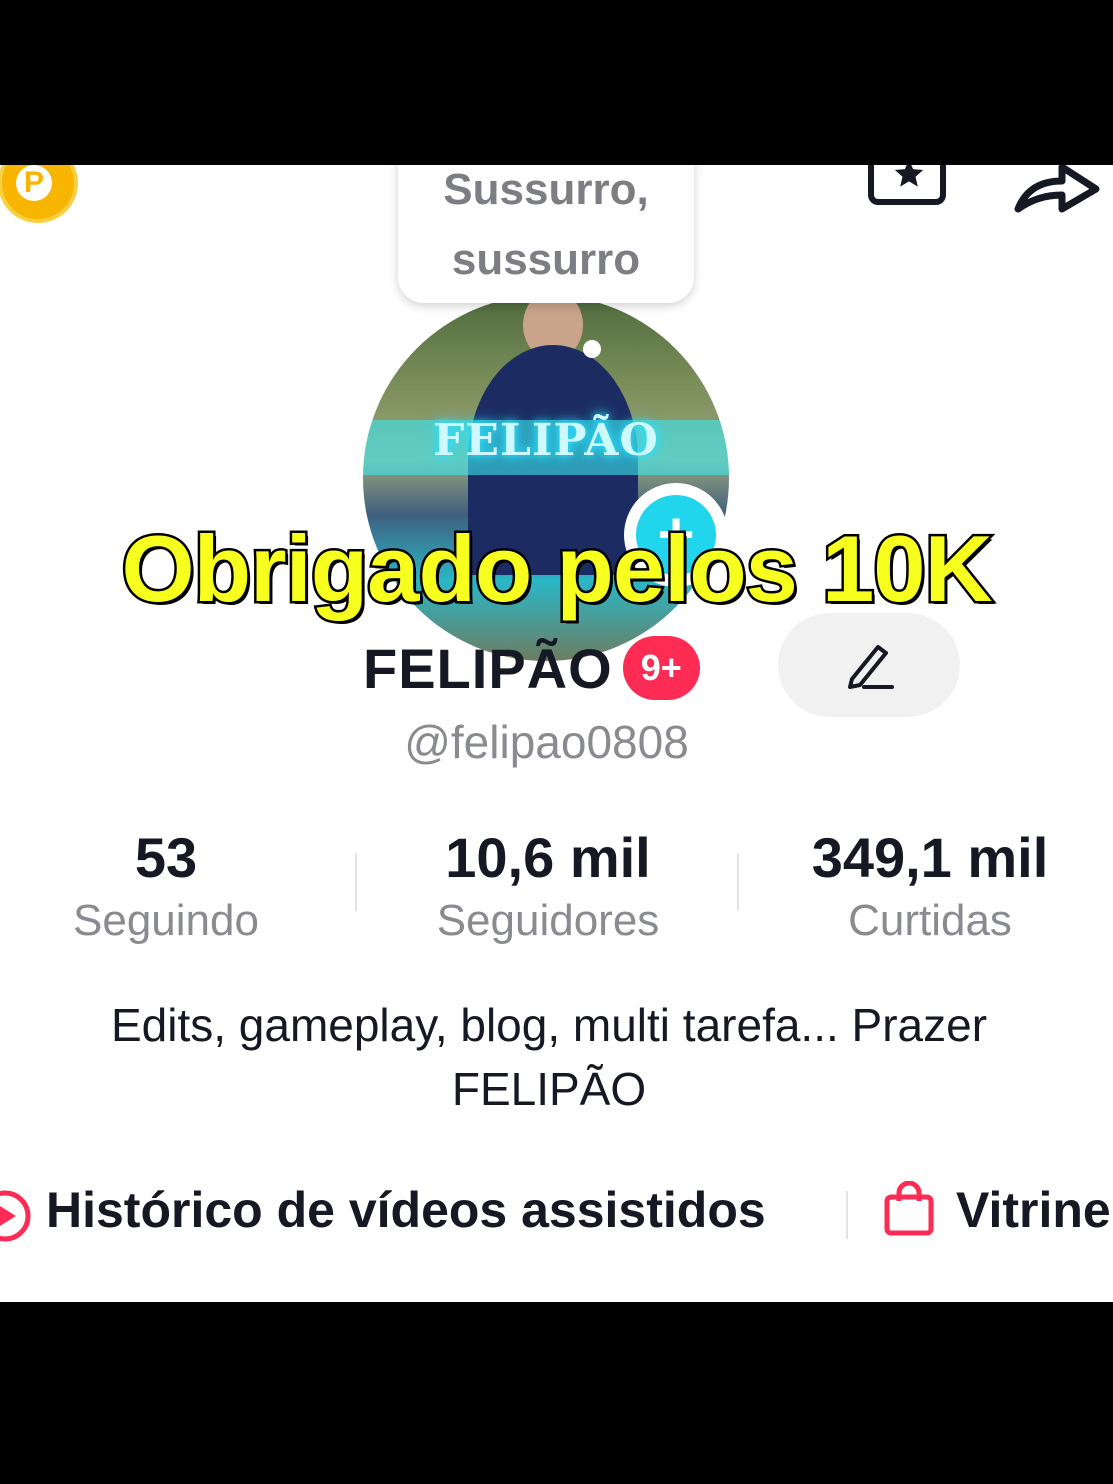 Image resolution: width=1113 pixels, height=1484 pixels. What do you see at coordinates (1057, 192) in the screenshot?
I see `share-icon` at bounding box center [1057, 192].